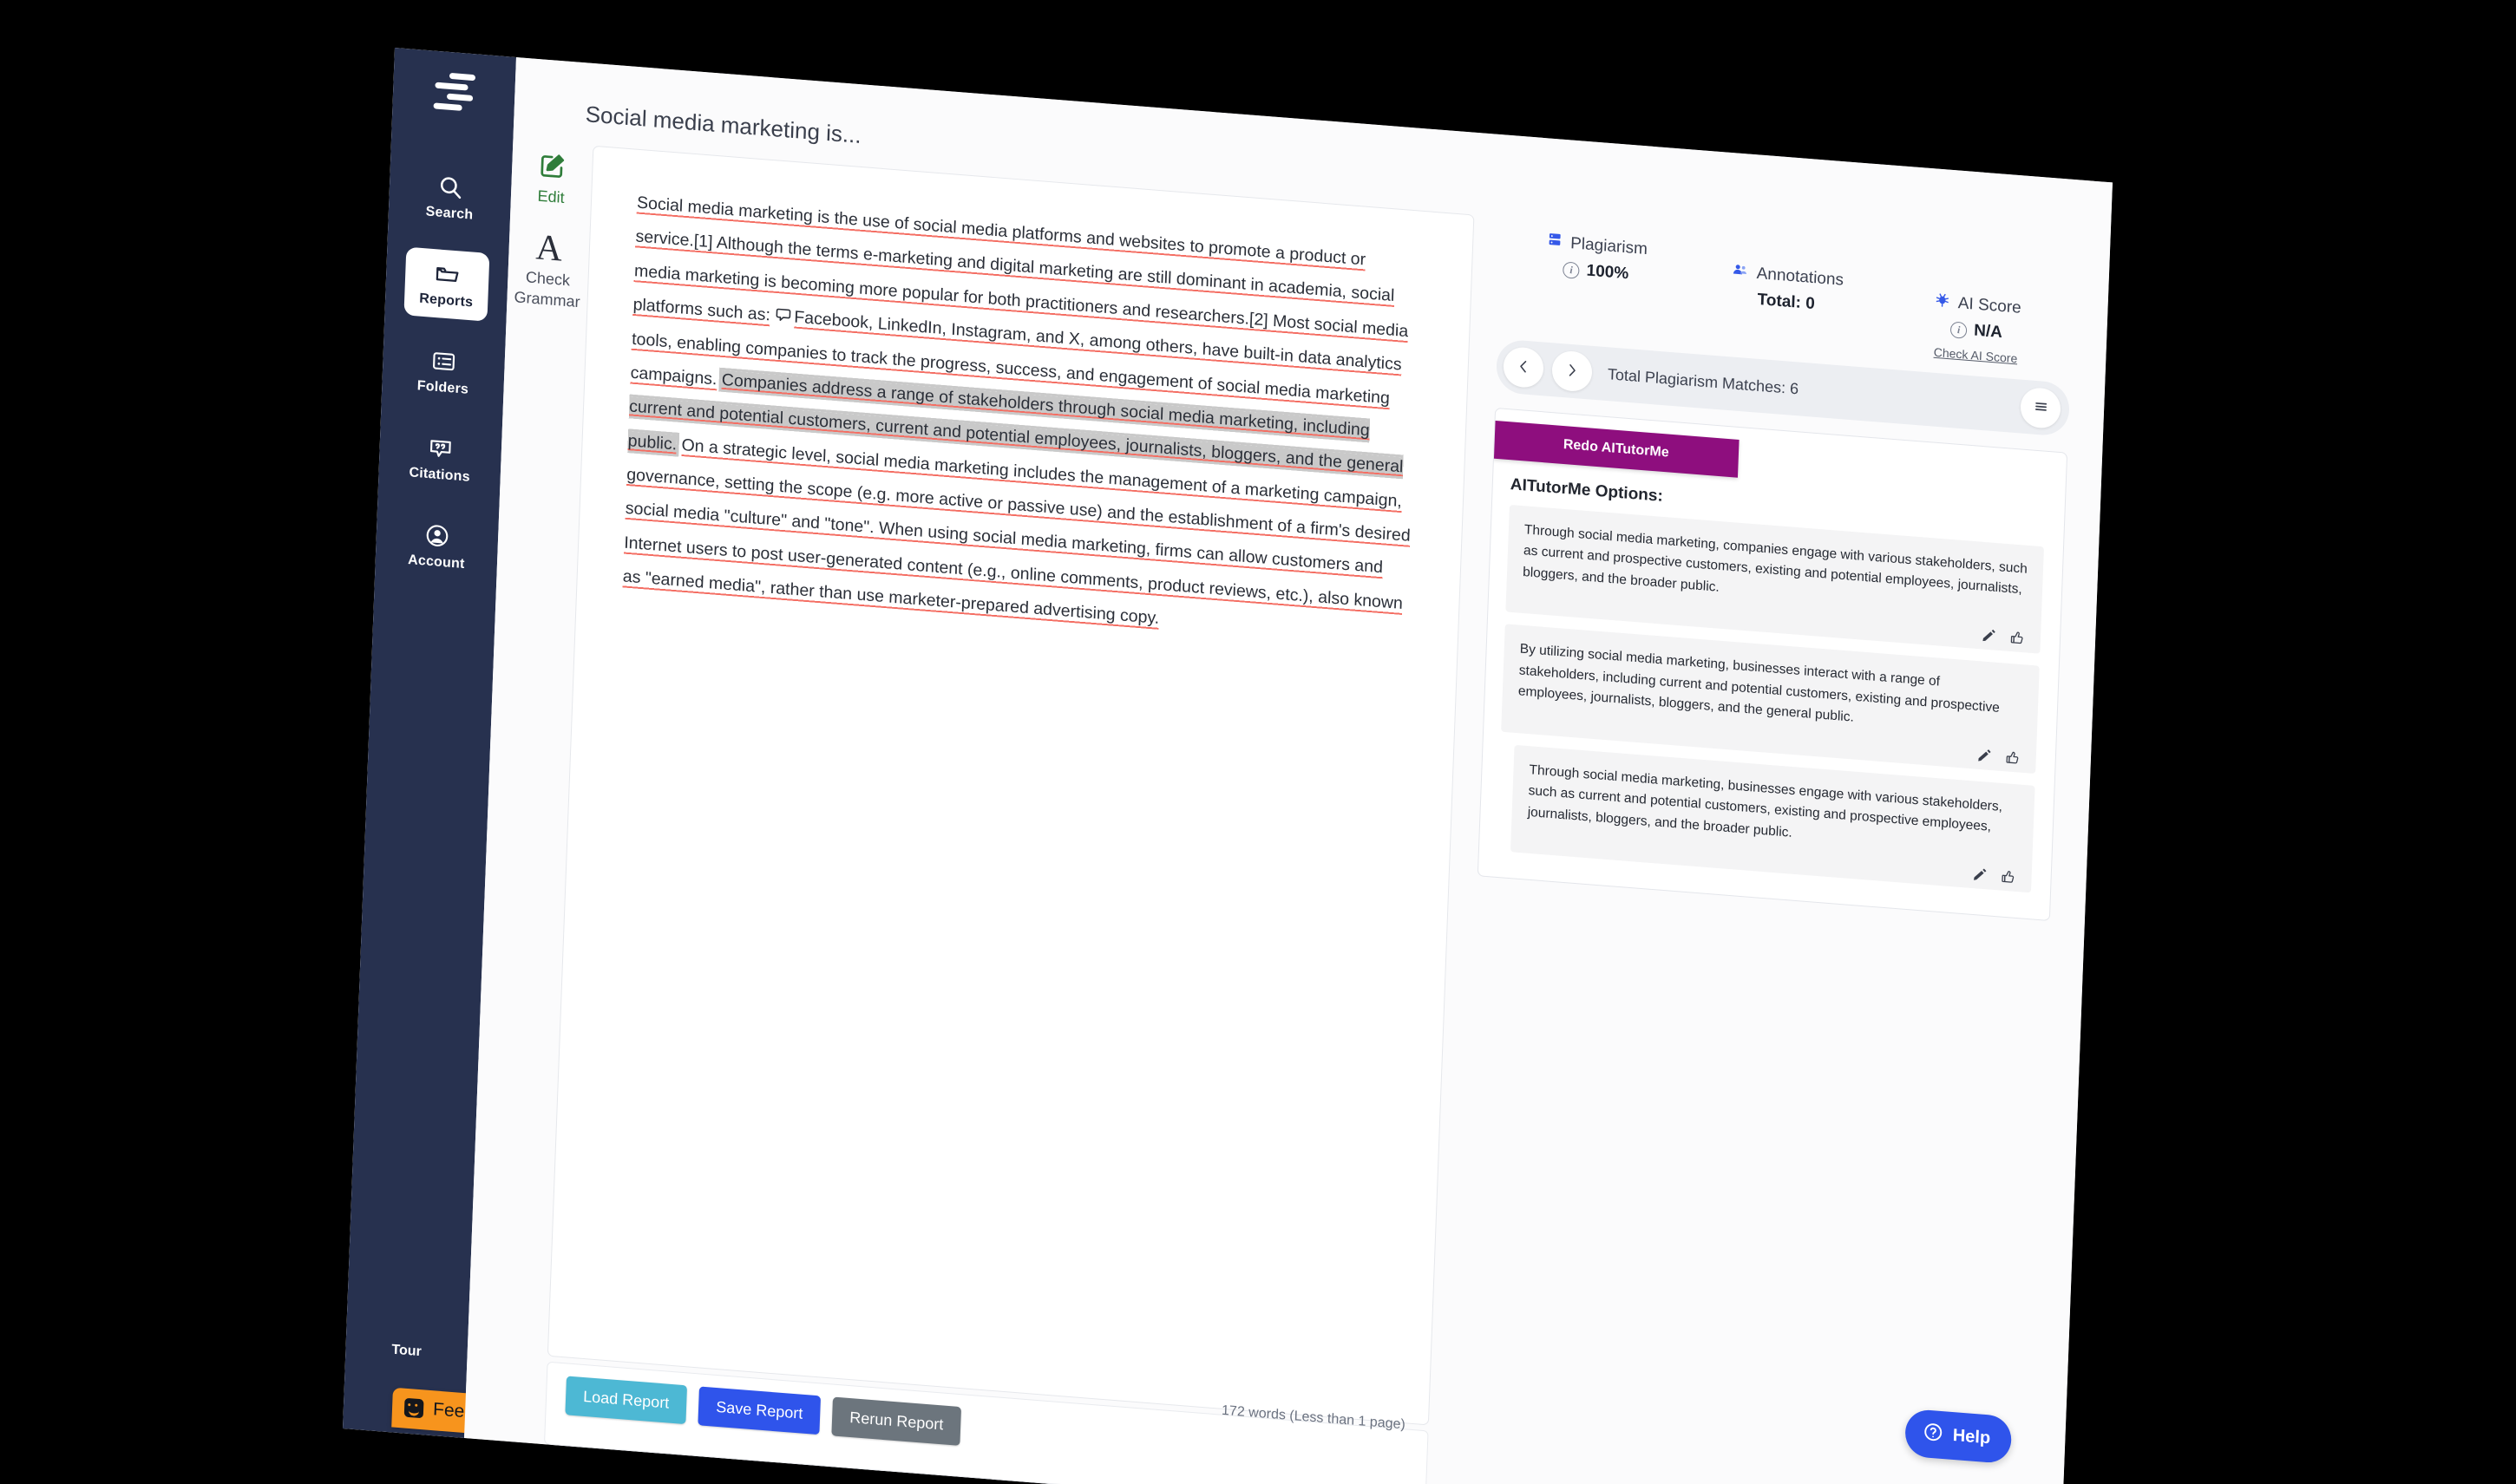  What do you see at coordinates (447, 274) in the screenshot?
I see `folder-icon` at bounding box center [447, 274].